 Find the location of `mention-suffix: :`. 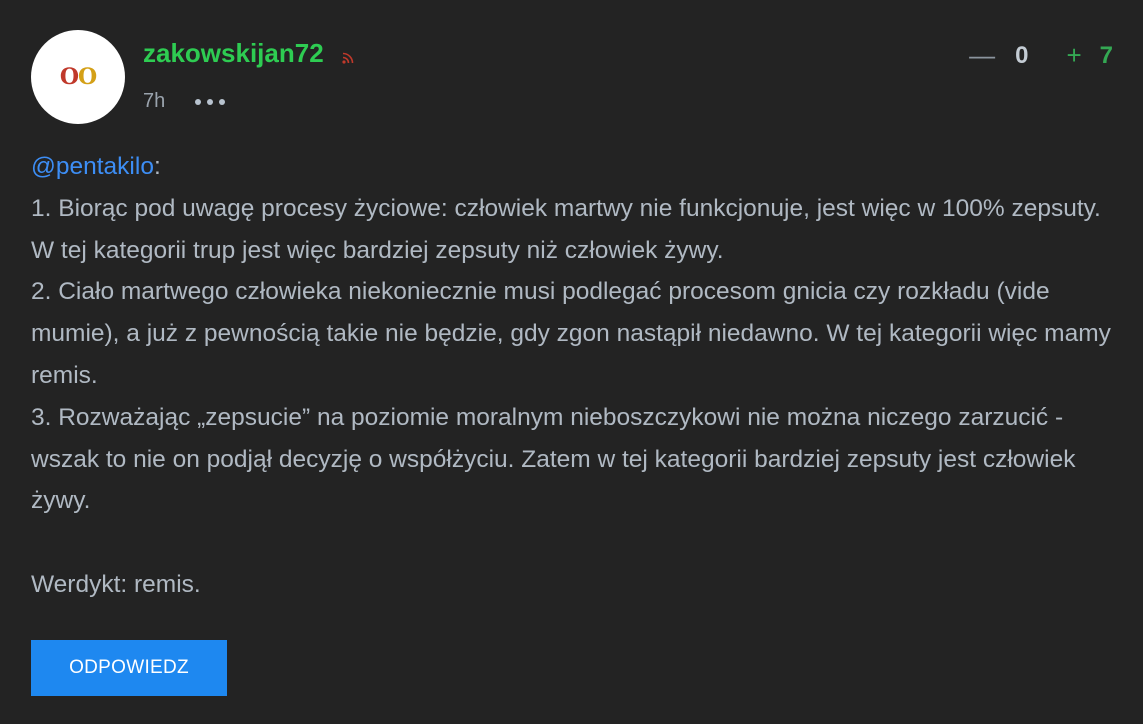

mention-suffix: : is located at coordinates (157, 166).